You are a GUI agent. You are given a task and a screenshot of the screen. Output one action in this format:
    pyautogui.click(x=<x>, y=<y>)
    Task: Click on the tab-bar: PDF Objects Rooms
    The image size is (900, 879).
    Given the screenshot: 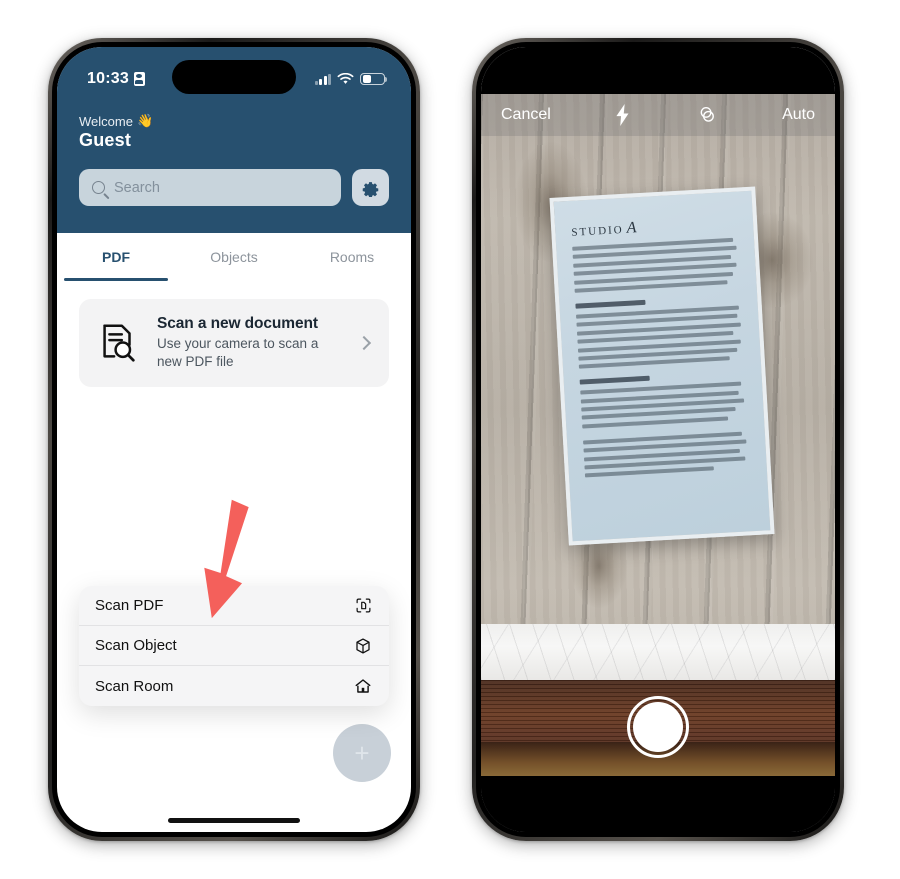 What is the action you would take?
    pyautogui.click(x=234, y=257)
    